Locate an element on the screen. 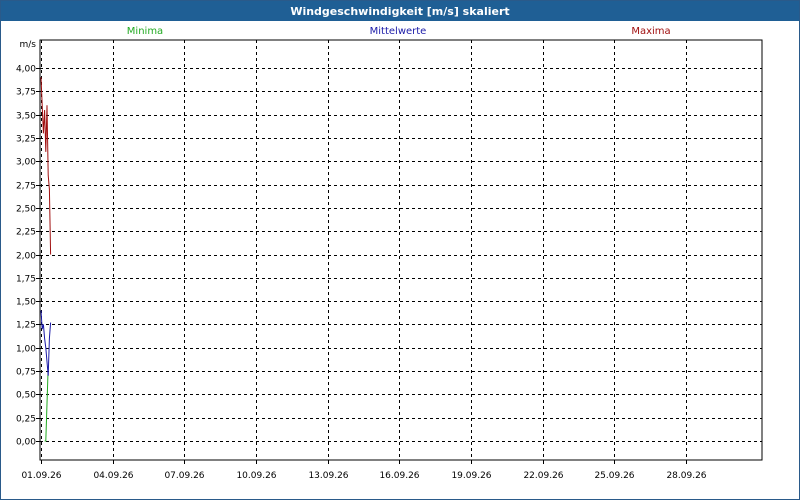 This screenshot has width=800, height=500. y-axis-unit: m/s is located at coordinates (28, 45).